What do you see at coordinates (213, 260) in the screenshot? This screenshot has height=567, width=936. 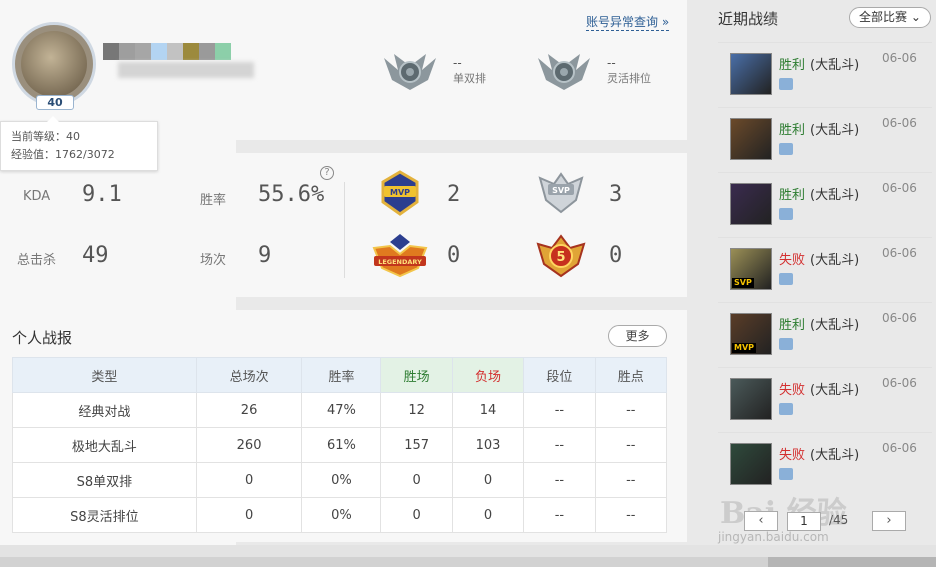 I see `games-label: 场次` at bounding box center [213, 260].